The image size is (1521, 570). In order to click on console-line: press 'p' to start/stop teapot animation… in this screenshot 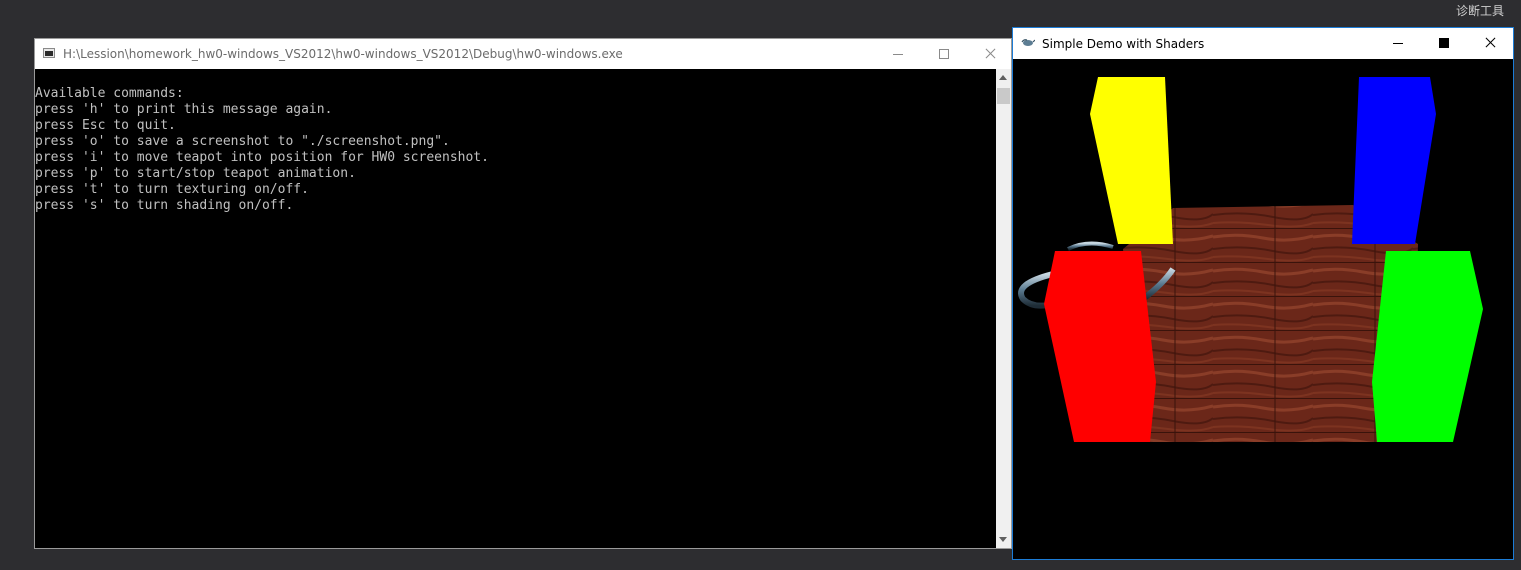, I will do `click(195, 173)`.